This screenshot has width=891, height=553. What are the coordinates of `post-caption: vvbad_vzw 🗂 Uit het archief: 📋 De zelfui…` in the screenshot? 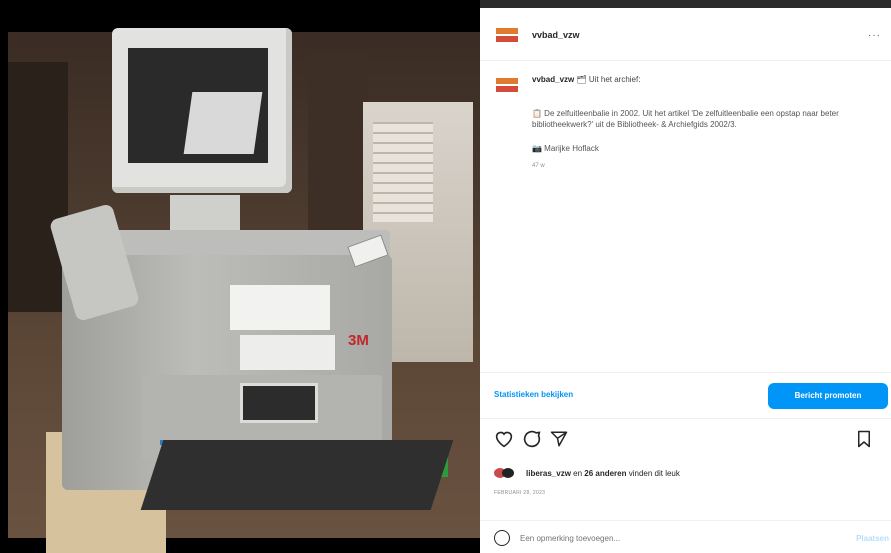 It's located at (688, 121).